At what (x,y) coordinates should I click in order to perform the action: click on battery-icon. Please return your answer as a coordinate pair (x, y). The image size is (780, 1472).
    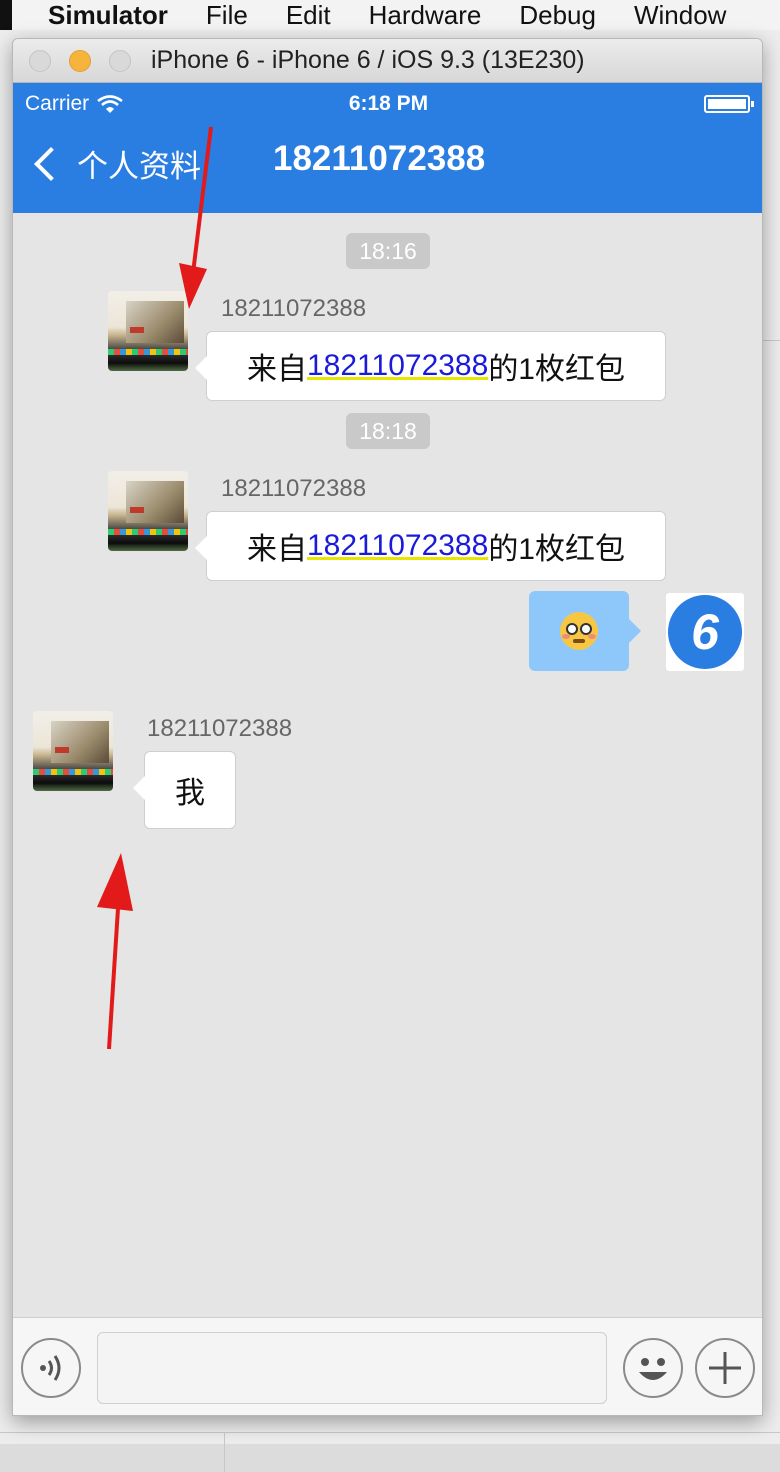
    Looking at the image, I should click on (729, 104).